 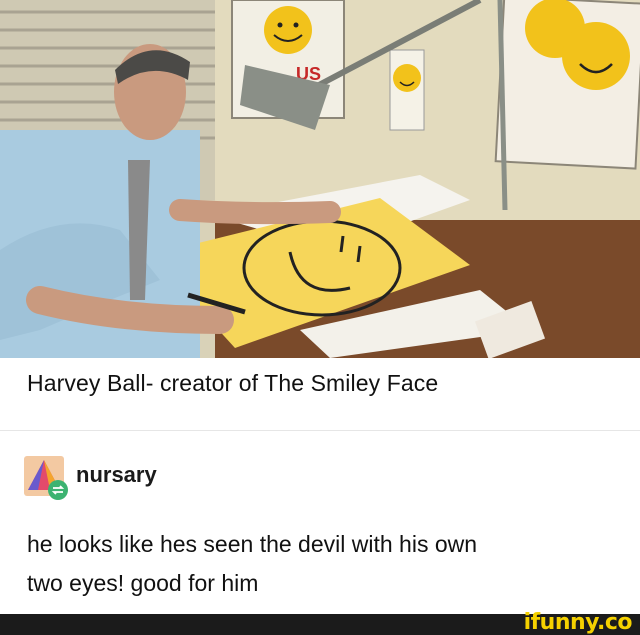 I want to click on user-avatar, so click(x=46, y=478).